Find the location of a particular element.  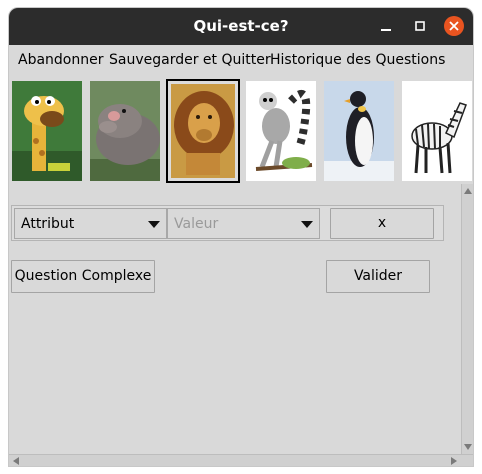

giraffe-image is located at coordinates (47, 131).